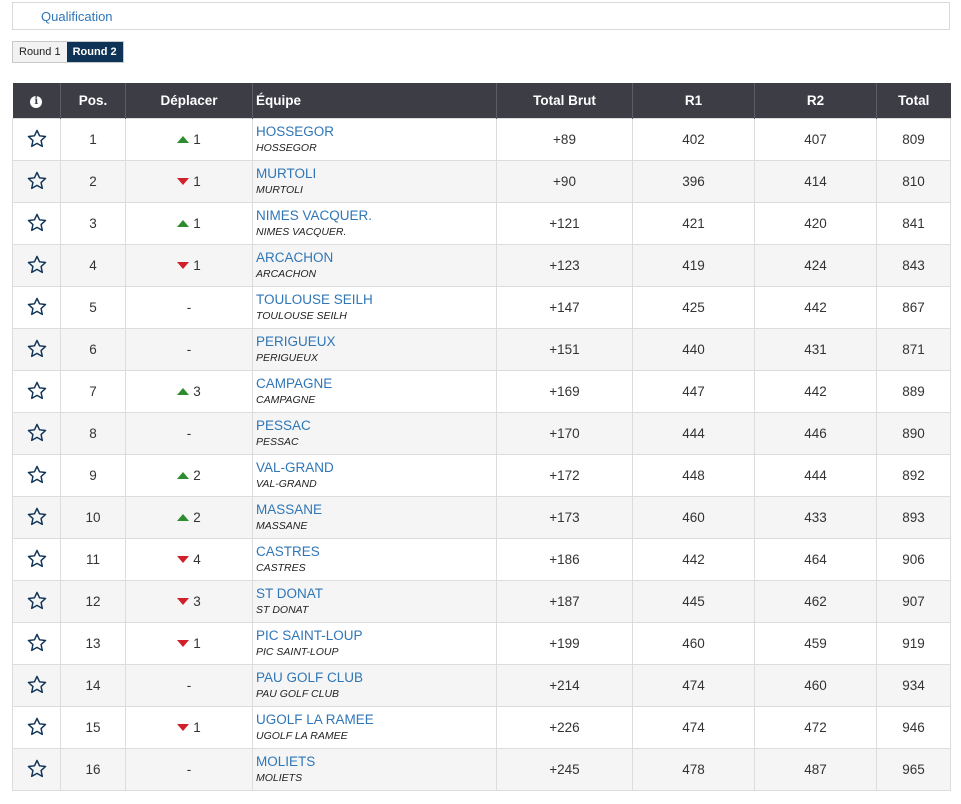 This screenshot has width=961, height=804. I want to click on round-selector: Round 1 Round 2, so click(68, 52).